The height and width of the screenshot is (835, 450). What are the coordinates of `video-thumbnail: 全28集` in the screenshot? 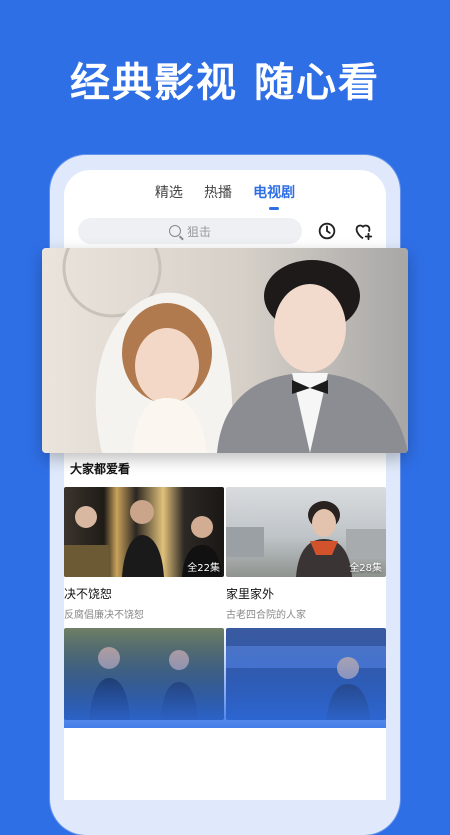 It's located at (306, 532).